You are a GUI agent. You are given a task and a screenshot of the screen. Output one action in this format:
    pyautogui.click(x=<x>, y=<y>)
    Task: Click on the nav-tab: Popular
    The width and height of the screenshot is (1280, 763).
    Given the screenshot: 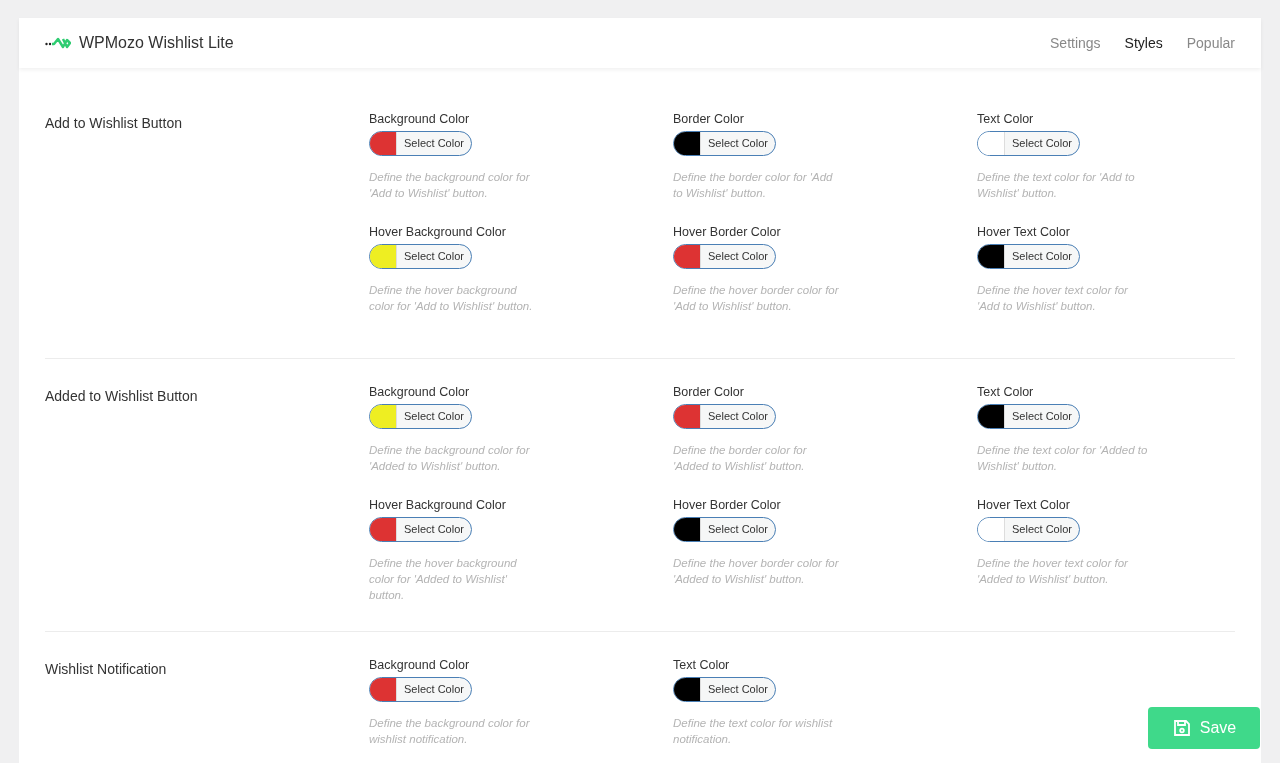 What is the action you would take?
    pyautogui.click(x=1210, y=43)
    